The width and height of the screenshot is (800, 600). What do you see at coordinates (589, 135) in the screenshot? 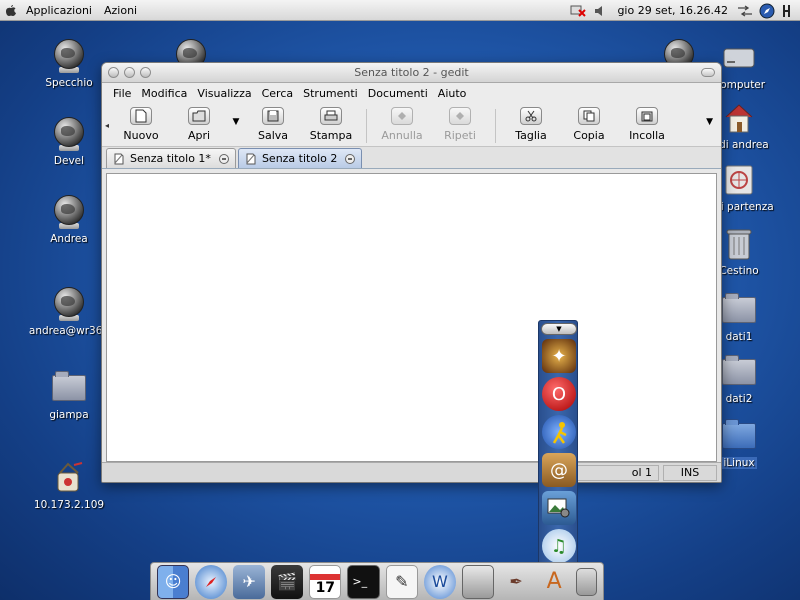
I see `copy-button-label: Copia` at bounding box center [589, 135].